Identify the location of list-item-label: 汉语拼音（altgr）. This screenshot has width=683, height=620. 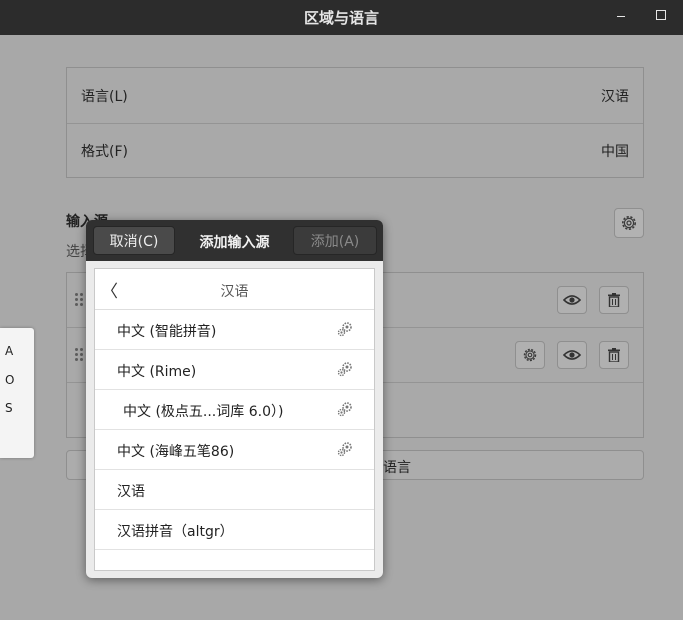
(175, 532).